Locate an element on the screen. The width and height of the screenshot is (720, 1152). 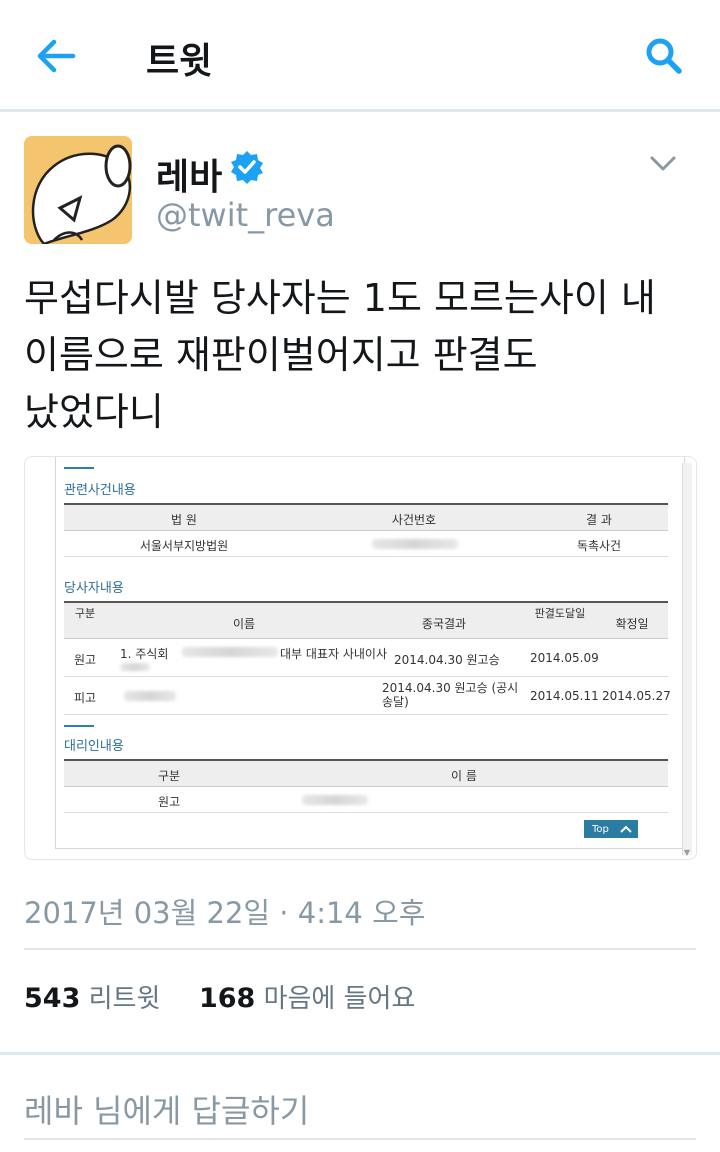
retweet-count: 543 is located at coordinates (52, 998).